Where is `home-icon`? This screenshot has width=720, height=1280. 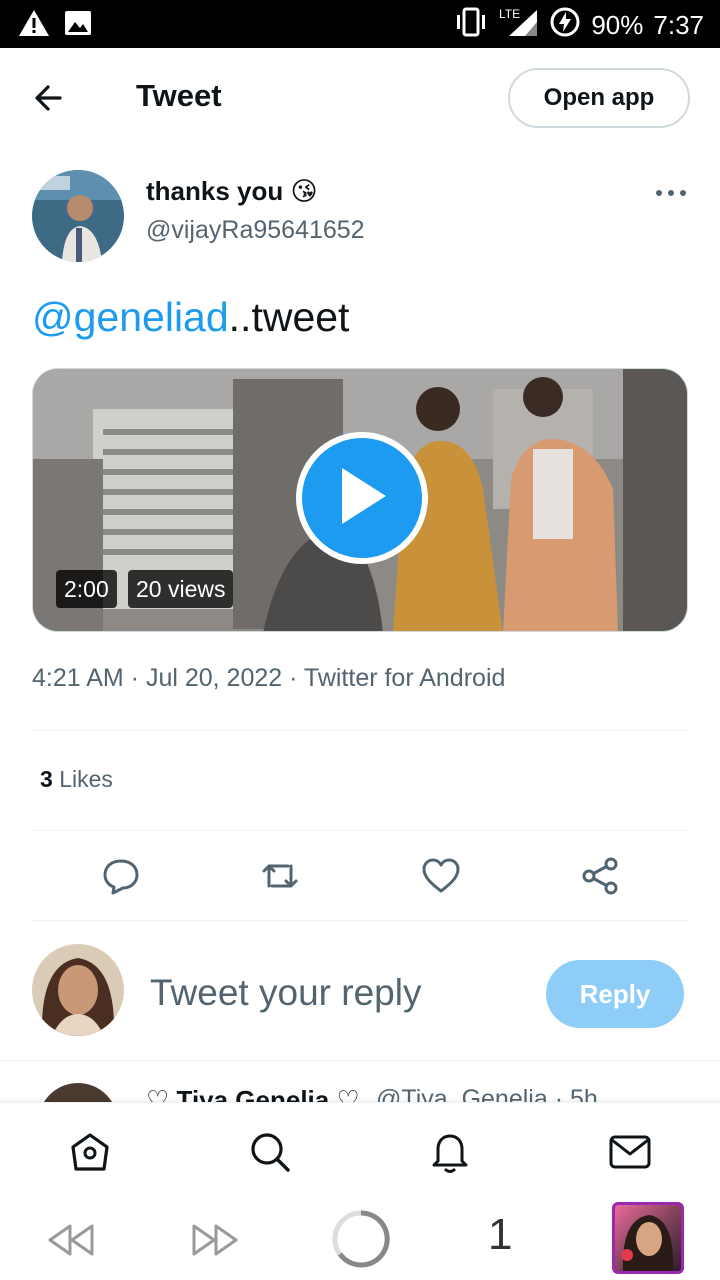
home-icon is located at coordinates (90, 1152).